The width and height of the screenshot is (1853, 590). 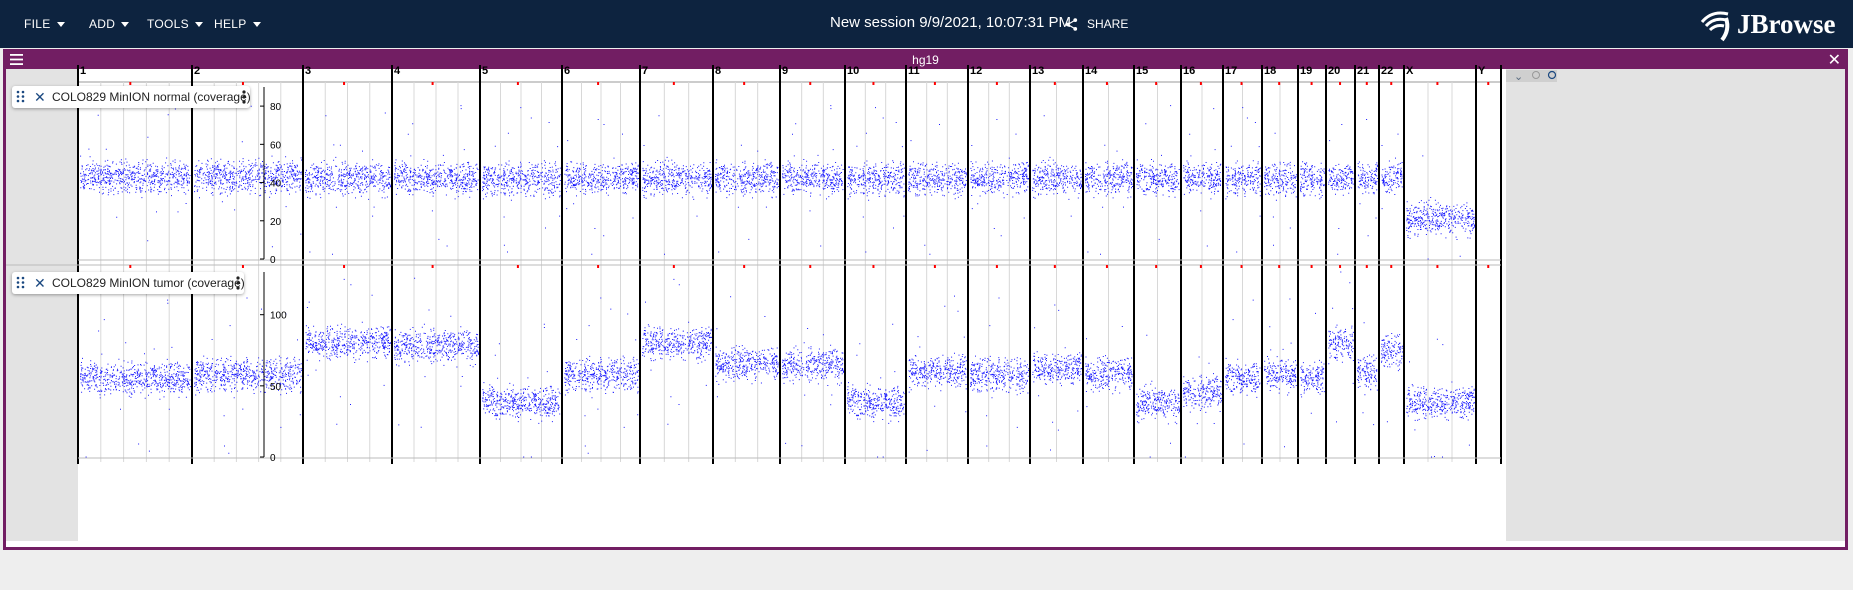 I want to click on chromosome-label: 12, so click(x=976, y=71).